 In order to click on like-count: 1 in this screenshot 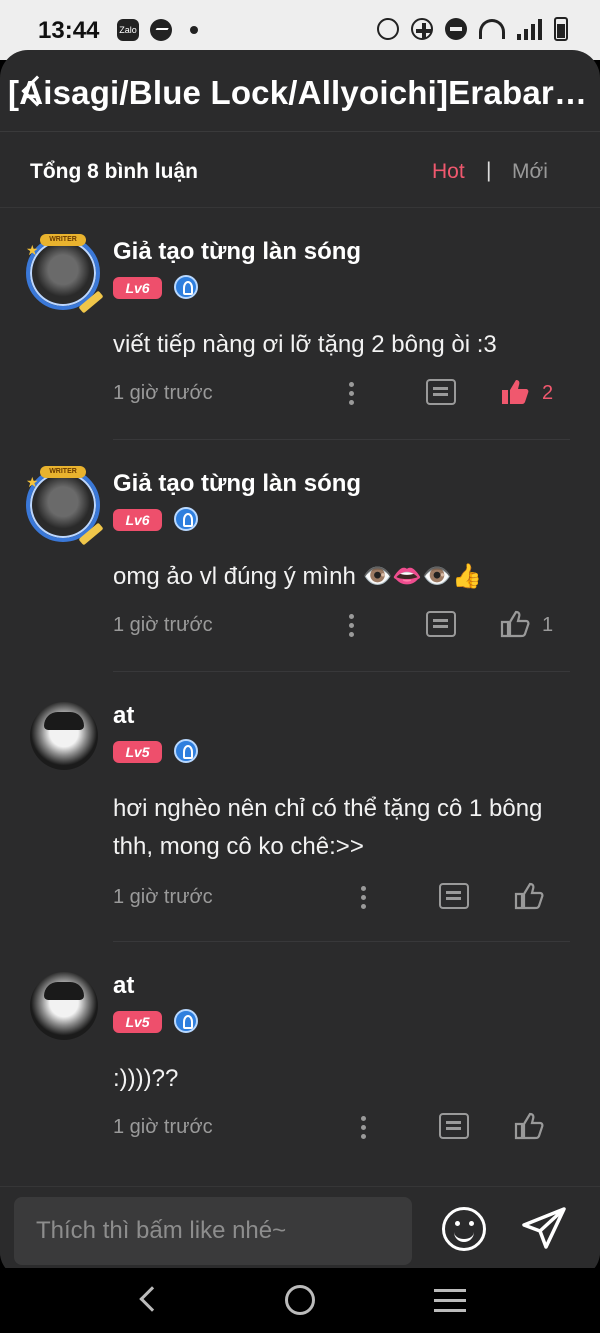, I will do `click(548, 625)`.